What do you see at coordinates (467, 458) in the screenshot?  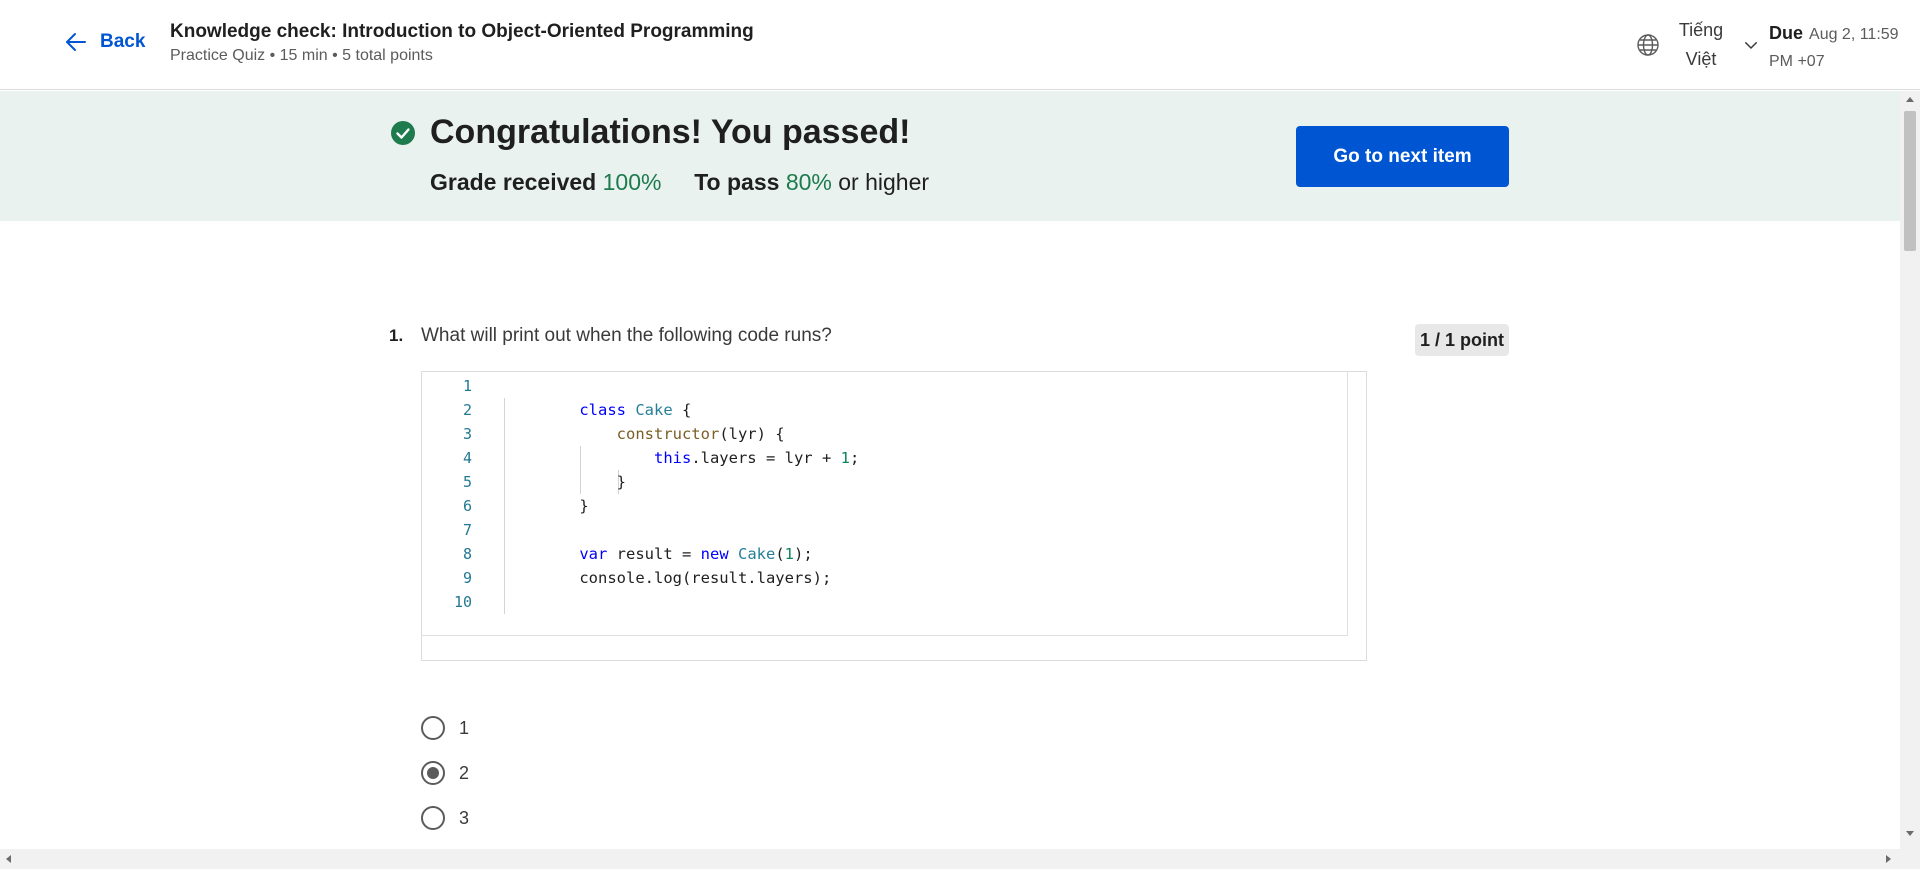 I see `line-number: 4` at bounding box center [467, 458].